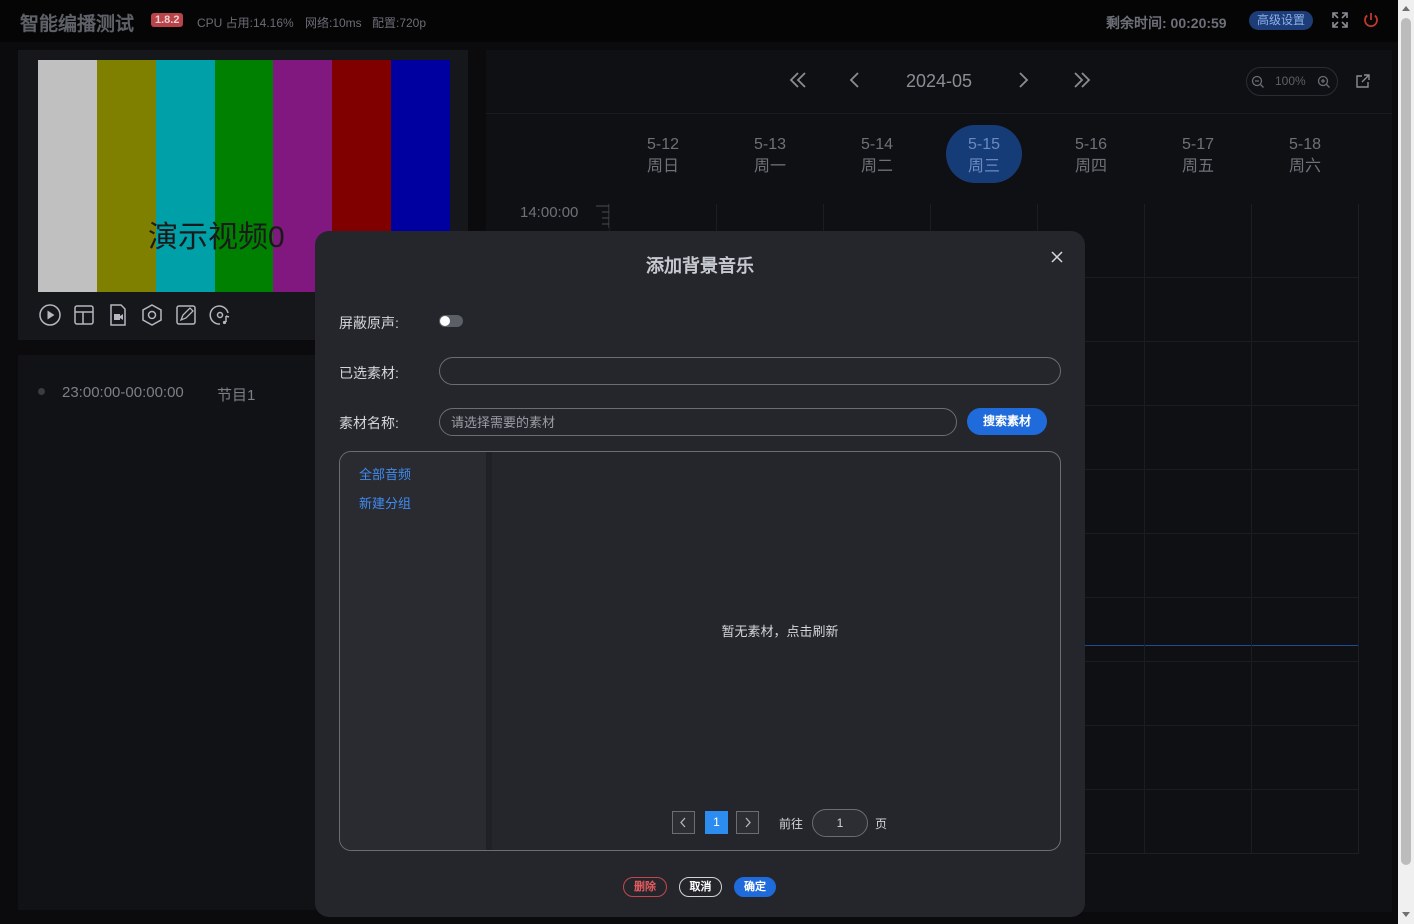 The width and height of the screenshot is (1414, 924). Describe the element at coordinates (700, 266) in the screenshot. I see `dialog-title: 添加背景音乐` at that location.